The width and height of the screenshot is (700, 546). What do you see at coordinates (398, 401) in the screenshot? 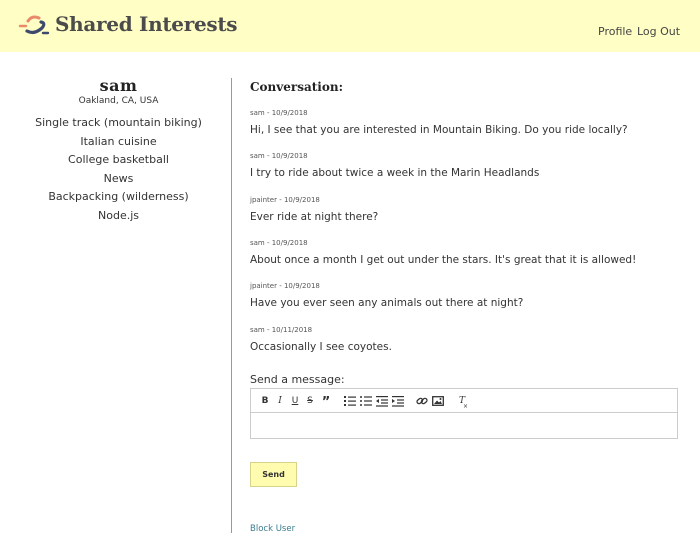
I see `indent-icon` at bounding box center [398, 401].